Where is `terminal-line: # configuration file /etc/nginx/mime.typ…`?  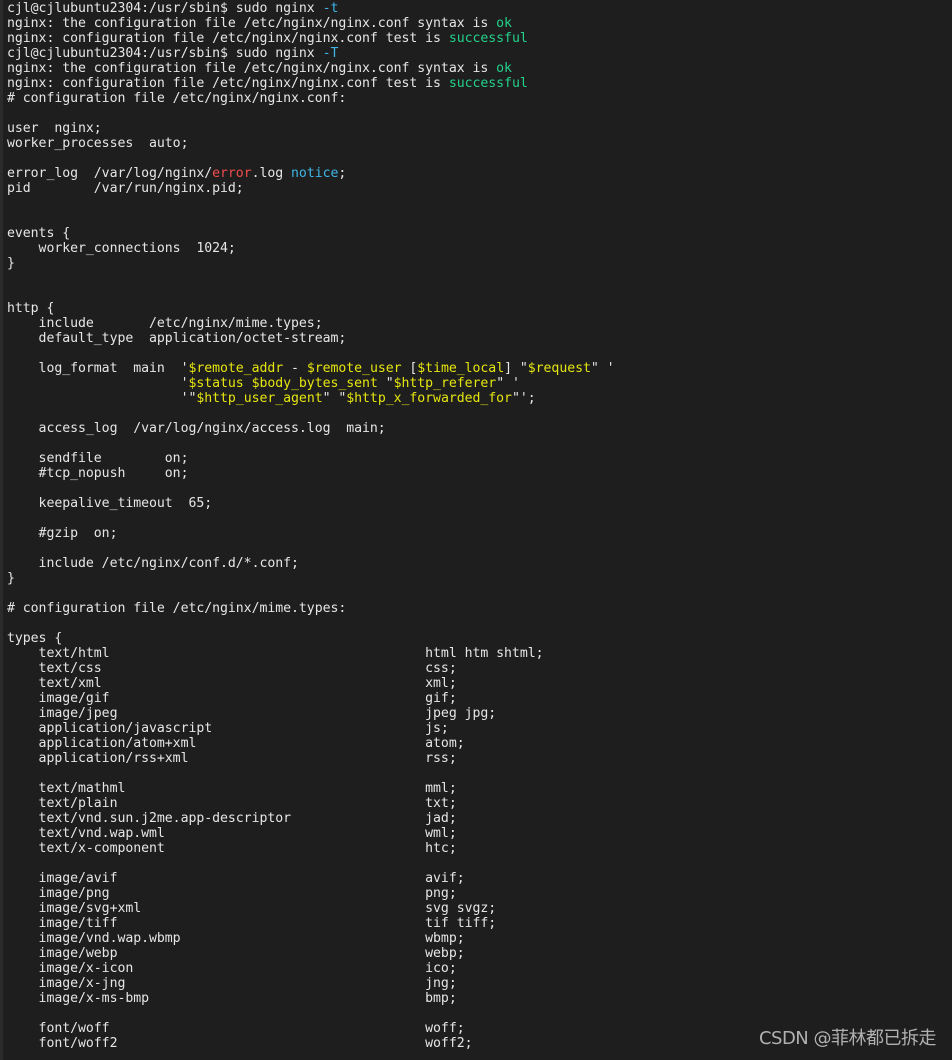 terminal-line: # configuration file /etc/nginx/mime.typ… is located at coordinates (479, 608).